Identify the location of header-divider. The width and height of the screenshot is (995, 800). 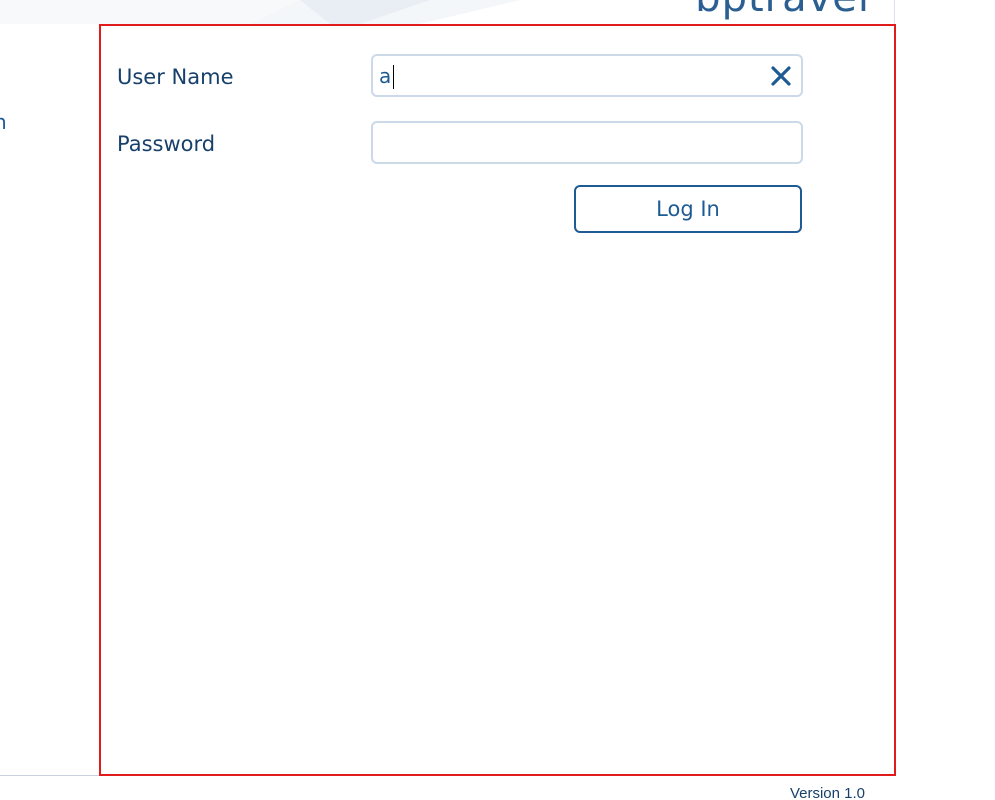
(894, 12).